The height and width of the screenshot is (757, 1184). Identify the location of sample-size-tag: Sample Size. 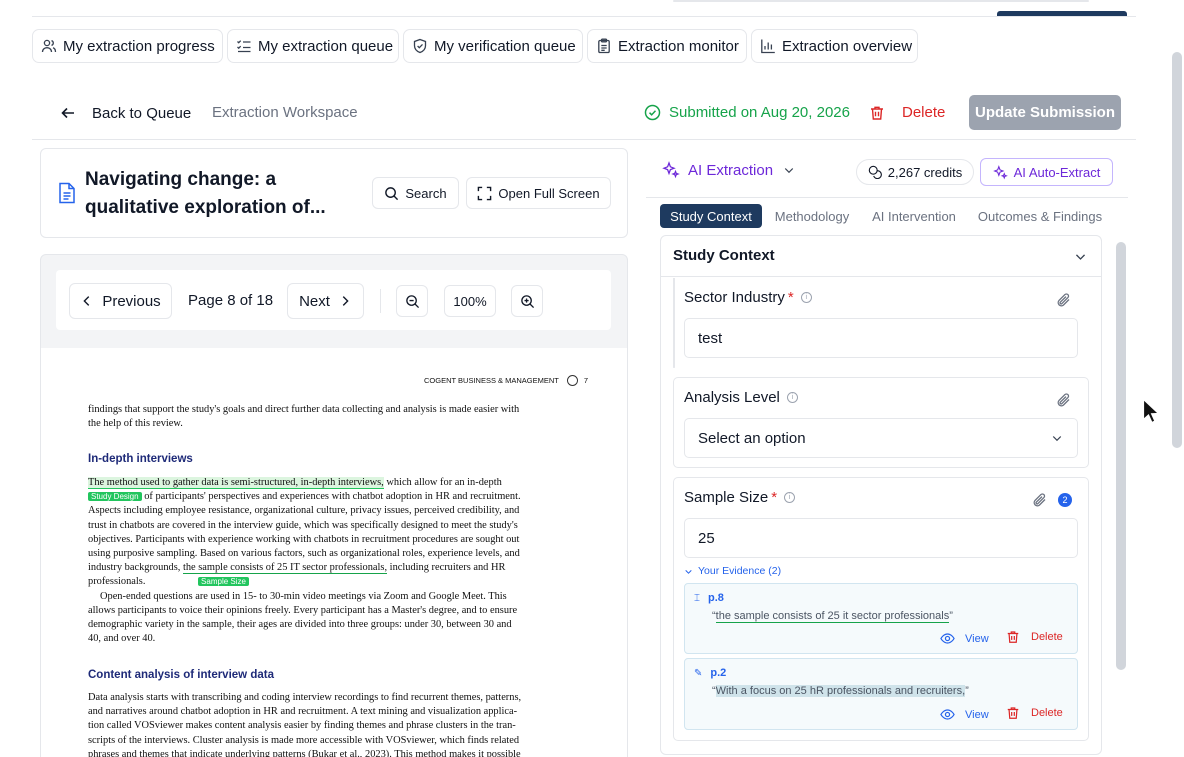
(223, 582).